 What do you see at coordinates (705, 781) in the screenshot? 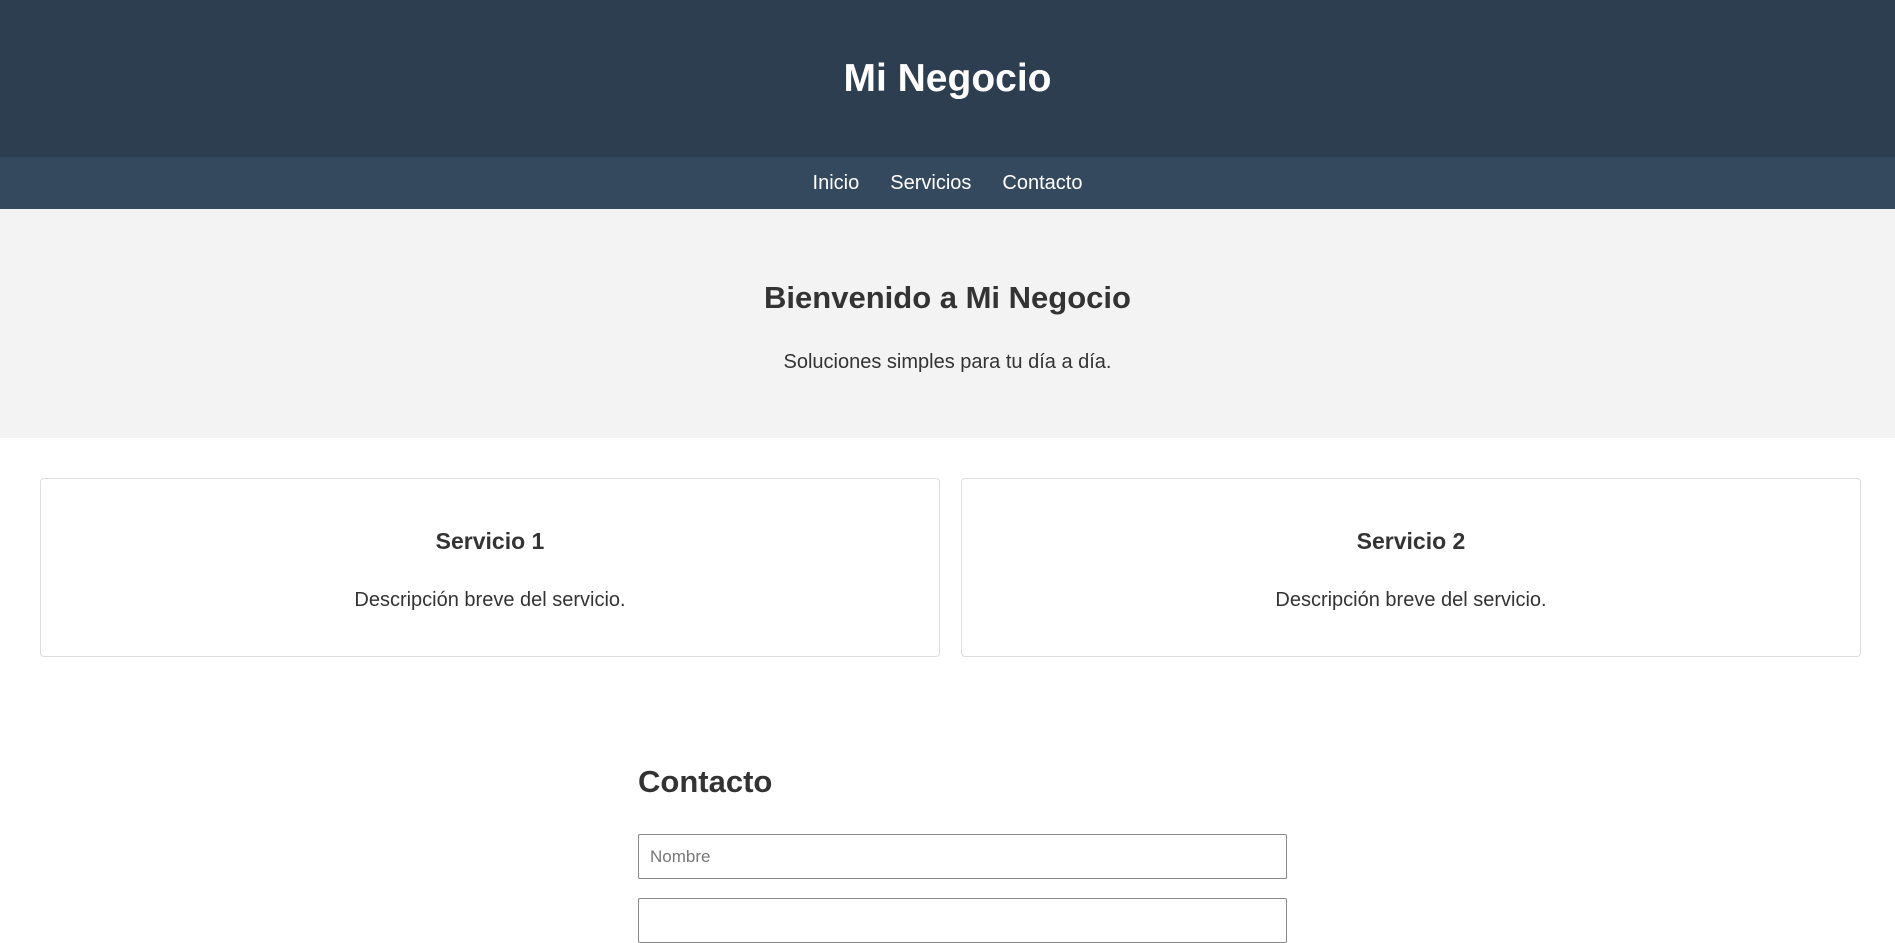
I see `contact-title: Contacto` at bounding box center [705, 781].